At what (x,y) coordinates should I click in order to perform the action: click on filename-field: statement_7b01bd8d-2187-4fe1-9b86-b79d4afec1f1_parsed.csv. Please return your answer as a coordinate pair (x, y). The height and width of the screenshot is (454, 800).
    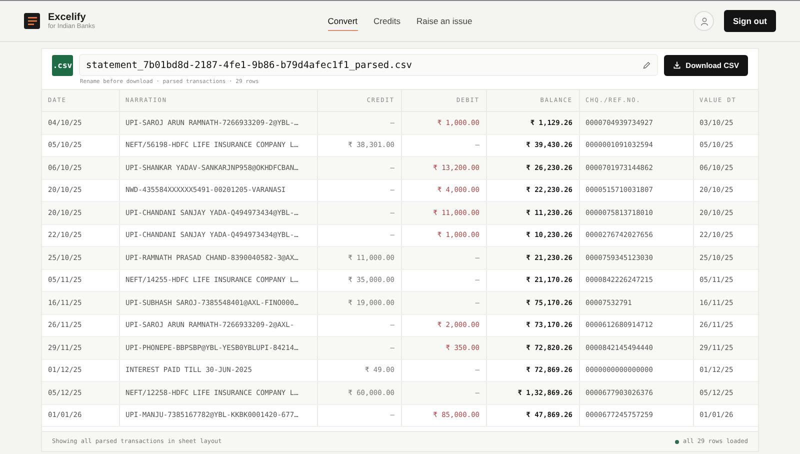
    Looking at the image, I should click on (368, 65).